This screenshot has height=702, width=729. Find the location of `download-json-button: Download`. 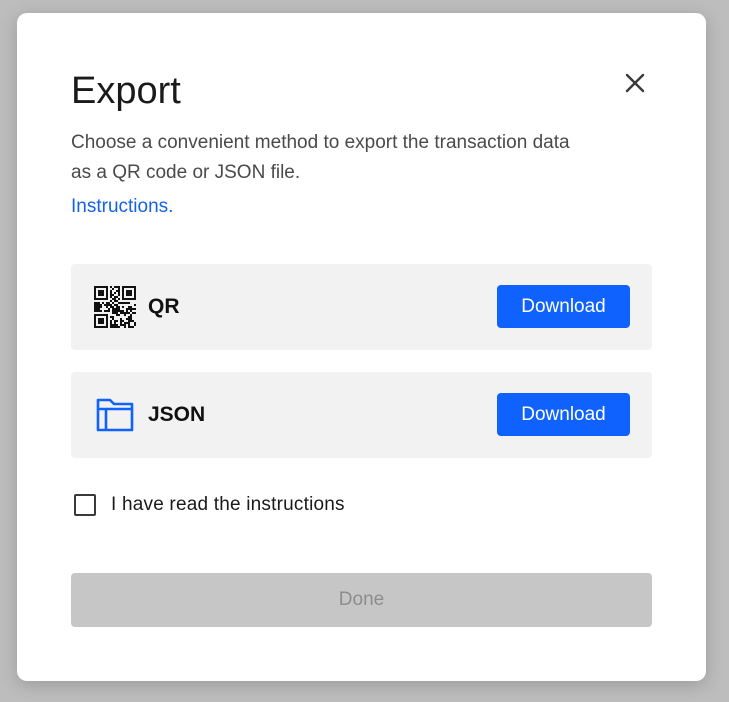

download-json-button: Download is located at coordinates (563, 414).